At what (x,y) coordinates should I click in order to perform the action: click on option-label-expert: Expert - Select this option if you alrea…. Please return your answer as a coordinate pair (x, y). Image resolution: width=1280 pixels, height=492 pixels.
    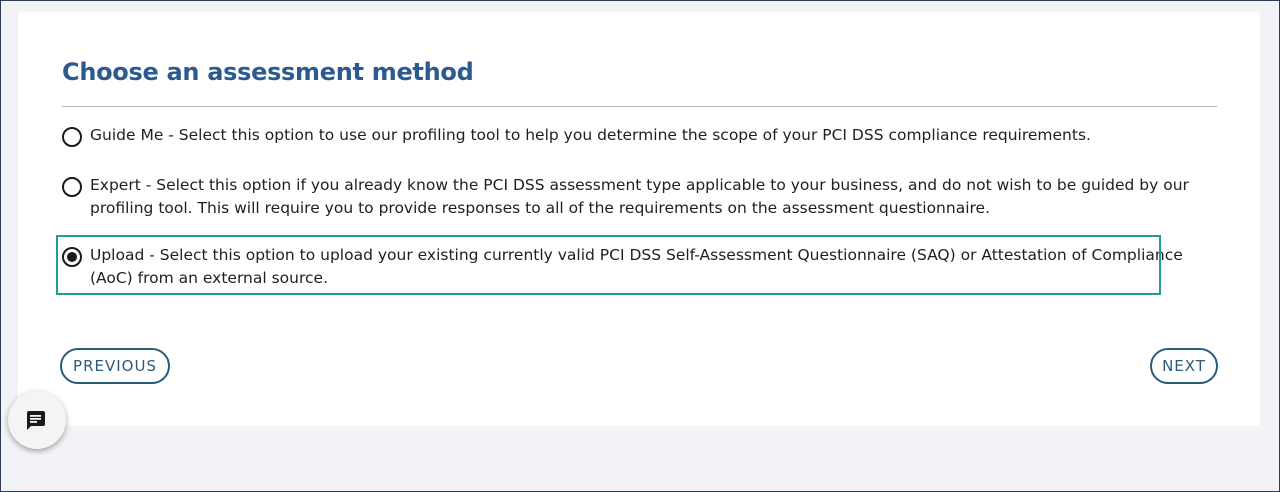
    Looking at the image, I should click on (639, 196).